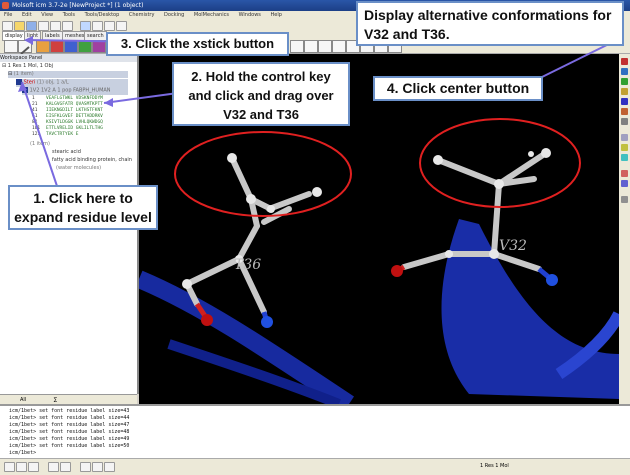 The width and height of the screenshot is (630, 475). Describe the element at coordinates (141, 98) in the screenshot. I see `arrow-select-residues` at that location.